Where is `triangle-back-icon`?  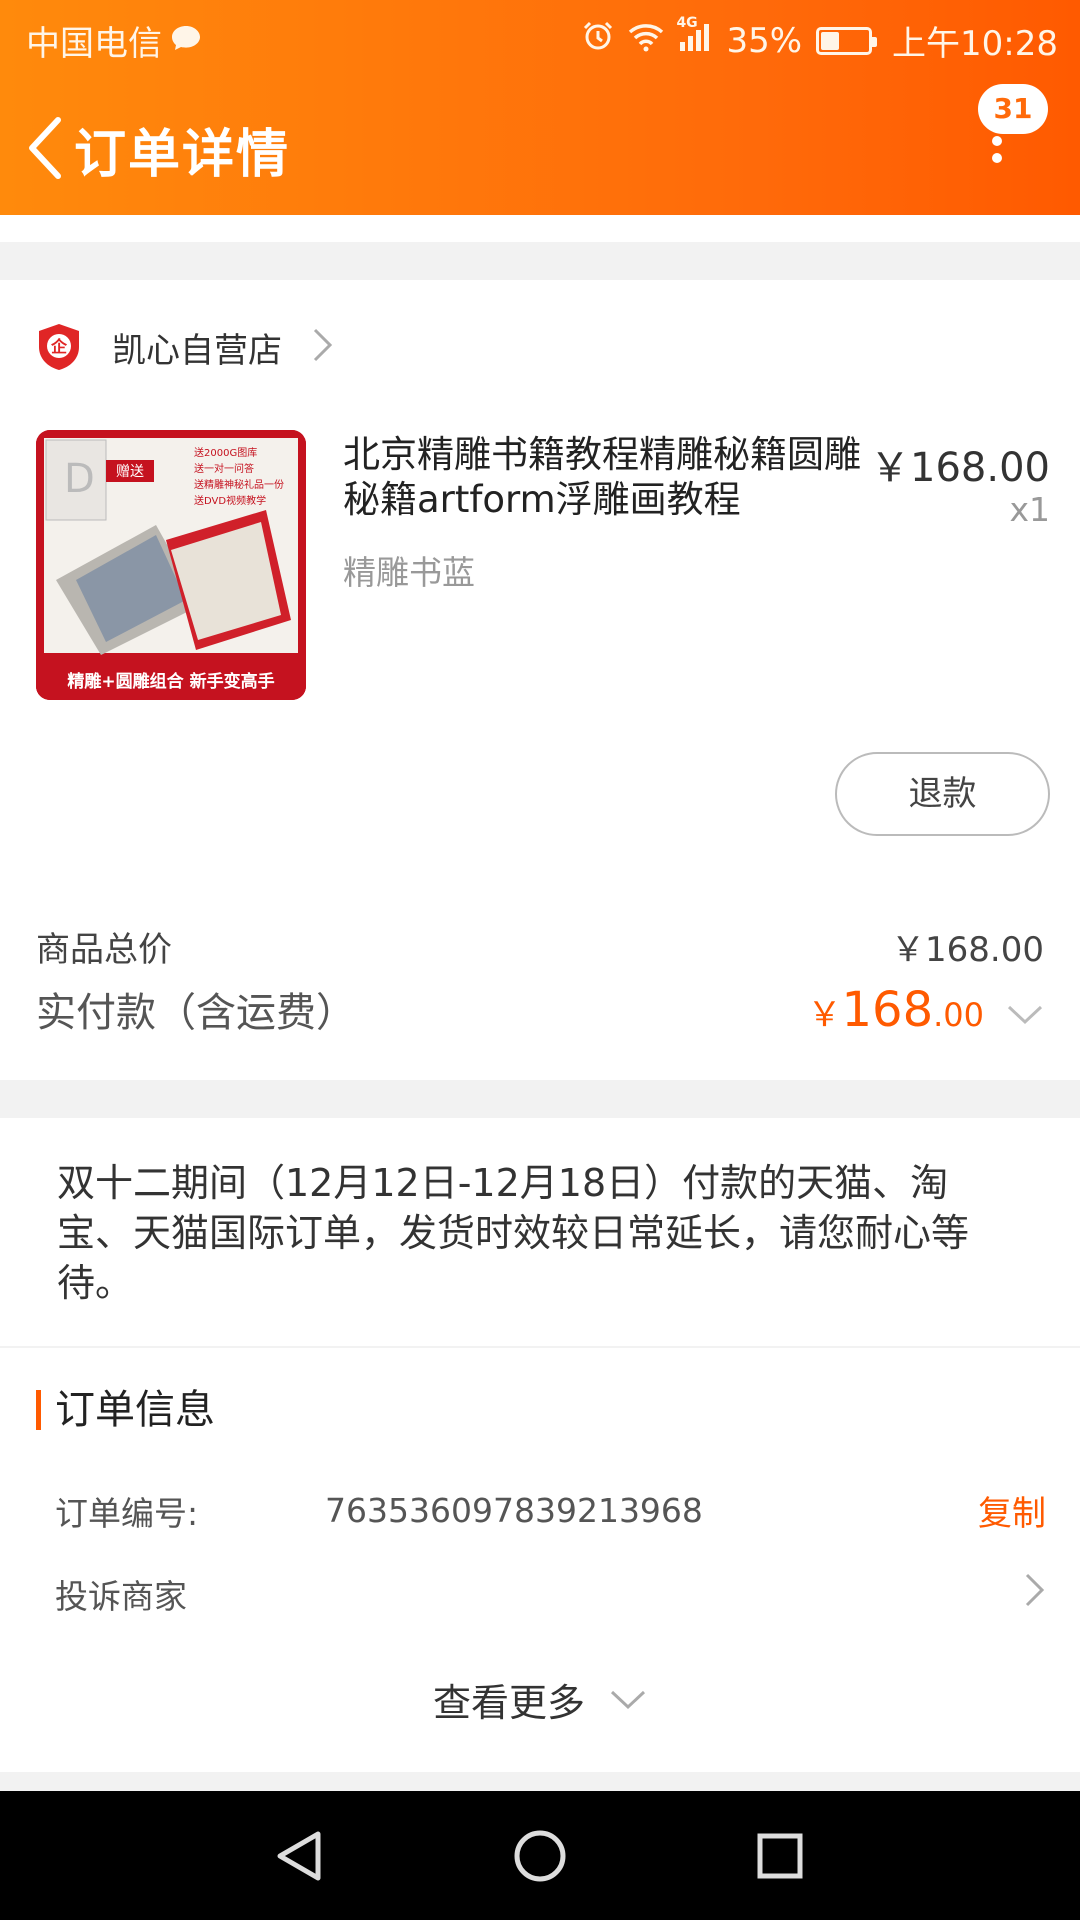 triangle-back-icon is located at coordinates (299, 1856).